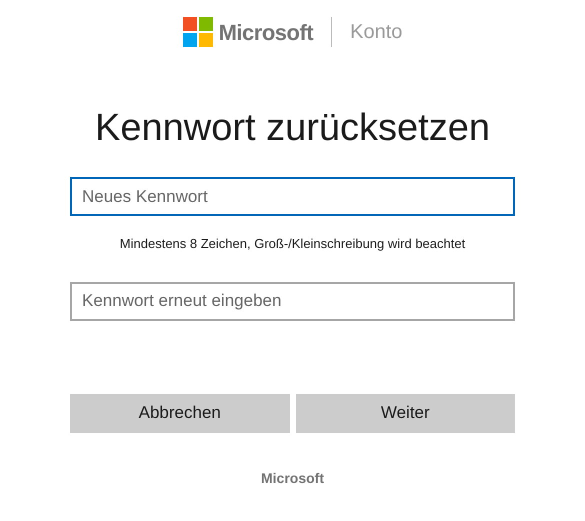 This screenshot has height=521, width=585. What do you see at coordinates (405, 413) in the screenshot?
I see `next-button: Weiter` at bounding box center [405, 413].